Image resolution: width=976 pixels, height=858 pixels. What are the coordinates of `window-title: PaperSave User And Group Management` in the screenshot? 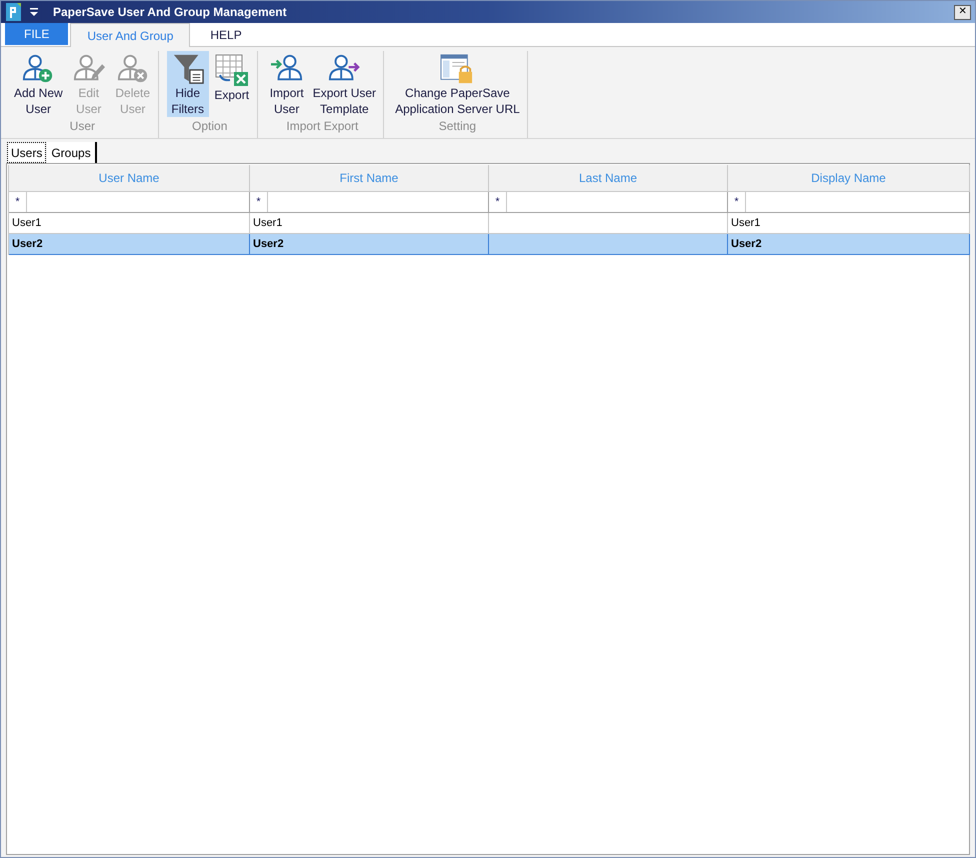 It's located at (170, 12).